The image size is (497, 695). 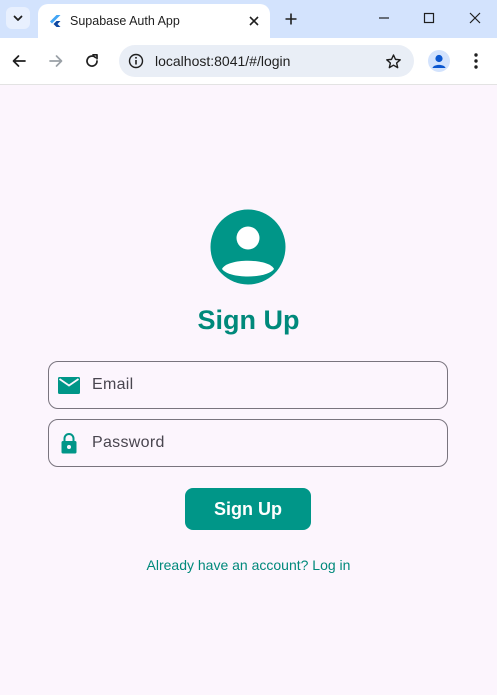 I want to click on minimize-icon, so click(x=384, y=18).